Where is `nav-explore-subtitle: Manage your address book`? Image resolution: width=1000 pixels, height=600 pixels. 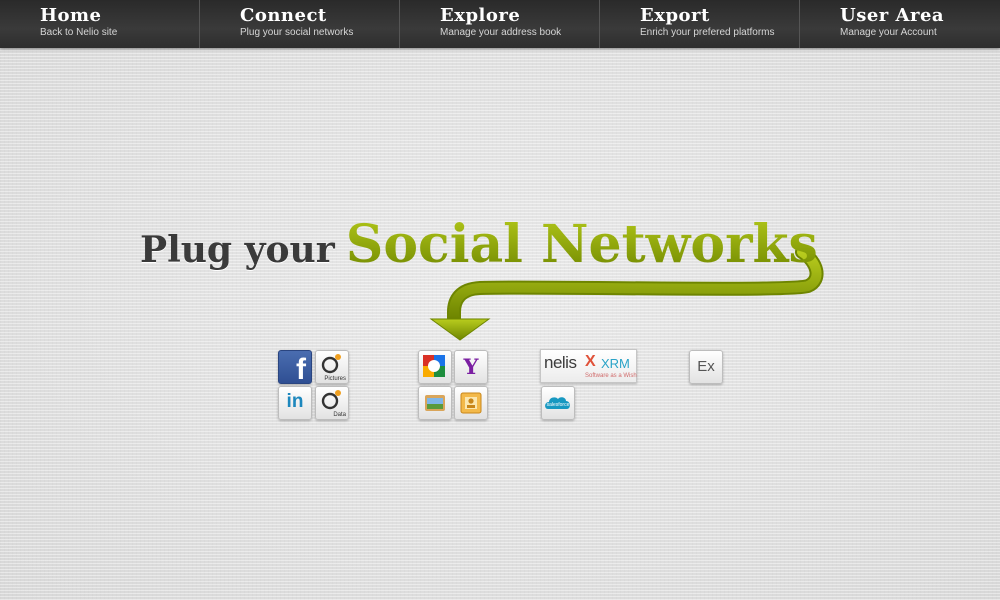 nav-explore-subtitle: Manage your address book is located at coordinates (501, 32).